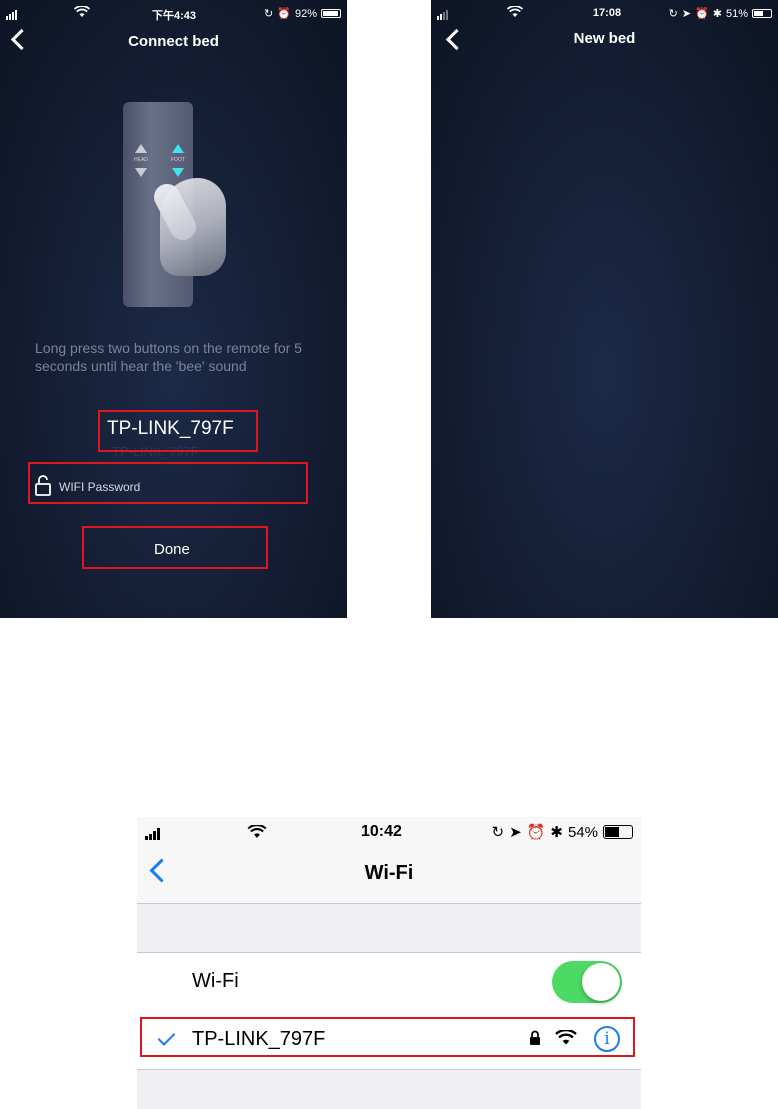 The height and width of the screenshot is (1109, 778). I want to click on nav-bar: New bed, so click(604, 43).